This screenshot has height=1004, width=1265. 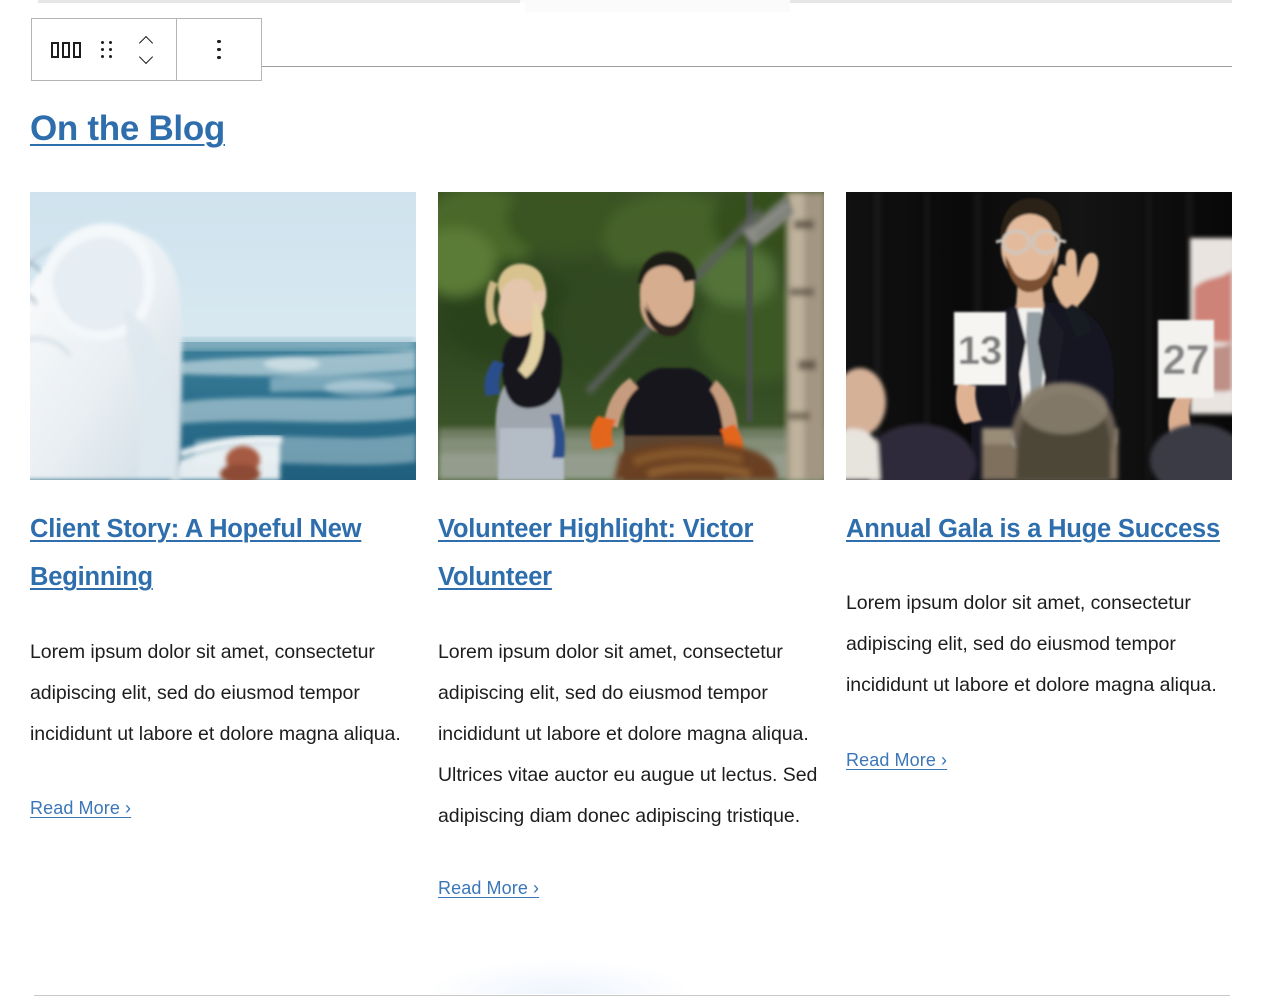 I want to click on more-options-button, so click(x=219, y=50).